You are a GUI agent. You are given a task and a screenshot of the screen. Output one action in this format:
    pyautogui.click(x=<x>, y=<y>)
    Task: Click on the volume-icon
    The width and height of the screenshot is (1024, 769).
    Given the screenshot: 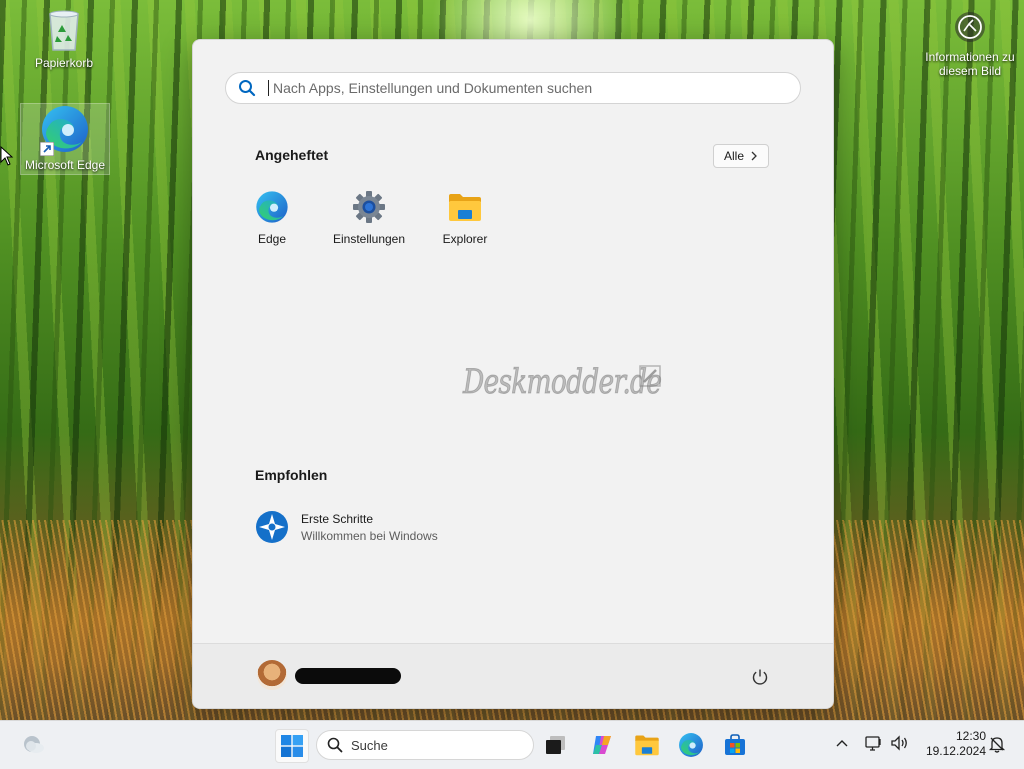 What is the action you would take?
    pyautogui.click(x=899, y=743)
    